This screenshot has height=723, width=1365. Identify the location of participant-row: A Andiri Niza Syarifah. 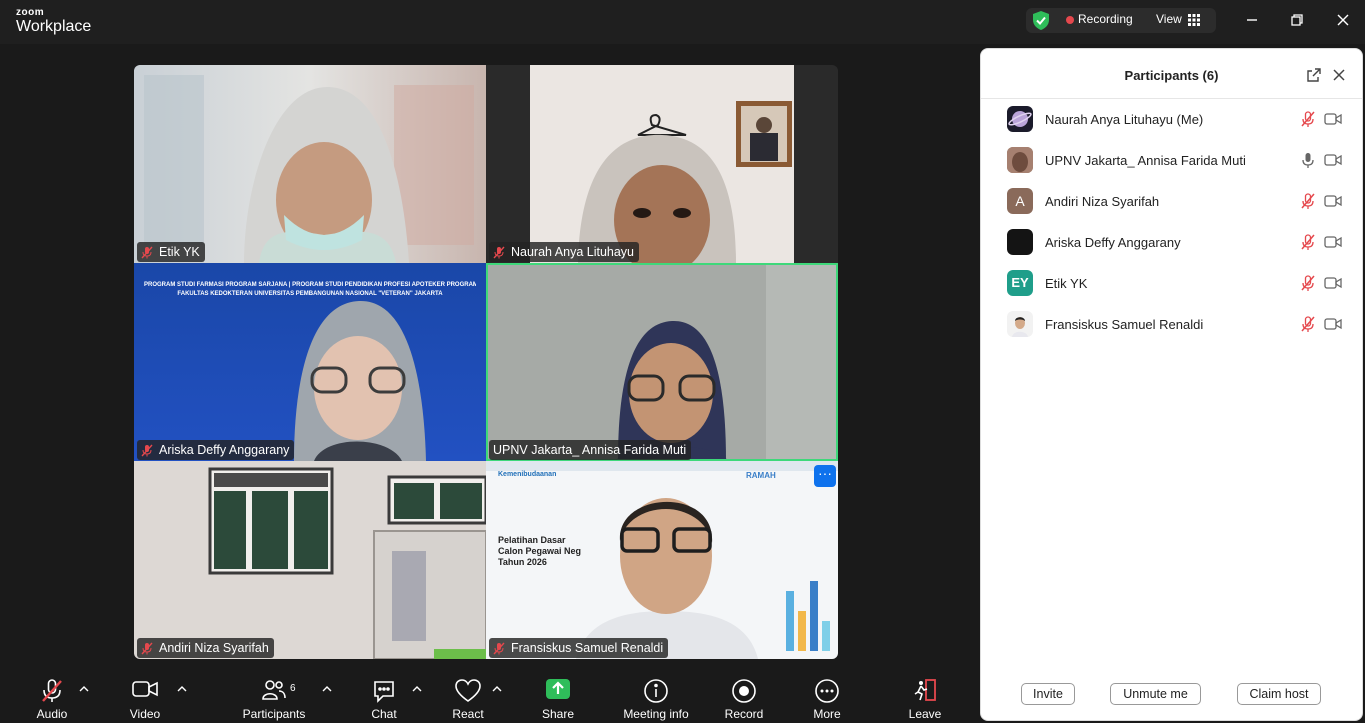
(1171, 201).